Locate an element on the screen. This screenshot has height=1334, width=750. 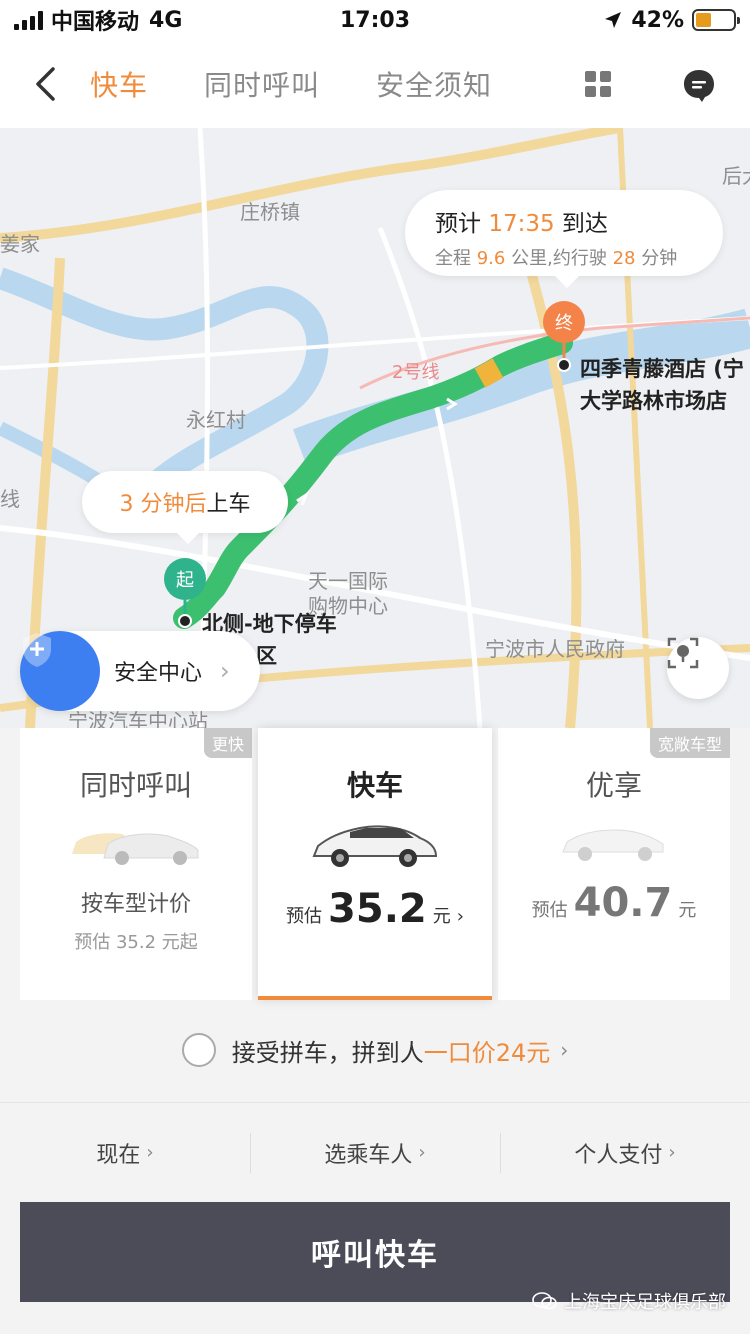
battery-percent: 42% is located at coordinates (657, 20).